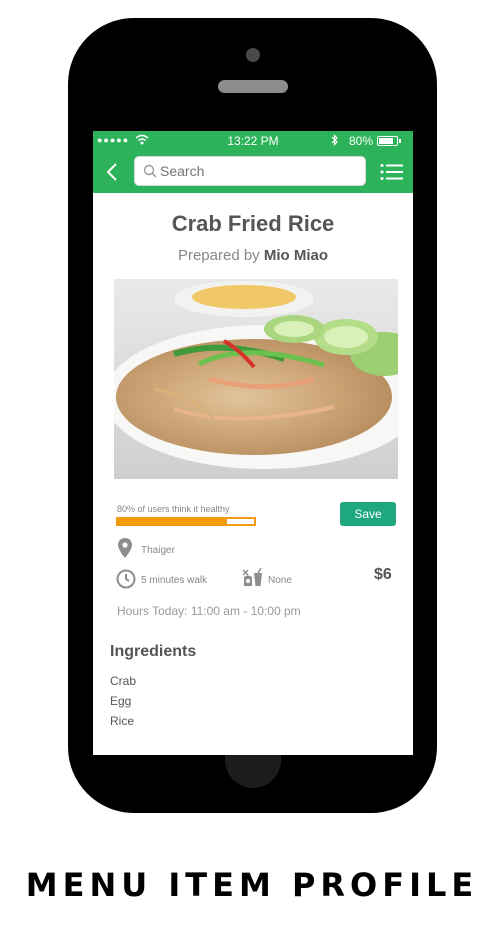 Image resolution: width=504 pixels, height=936 pixels. I want to click on phone-speaker, so click(253, 86).